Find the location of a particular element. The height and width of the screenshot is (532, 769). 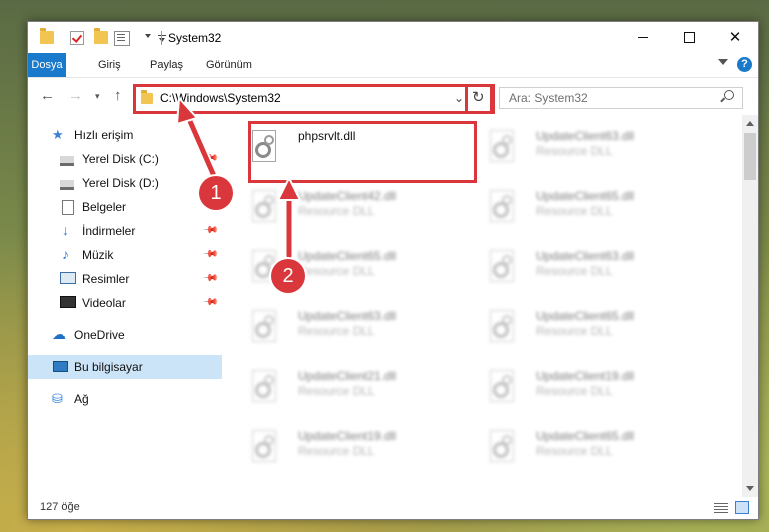

sidebar-item-downloads: ↓ İndirmeler 📌 is located at coordinates (125, 231).